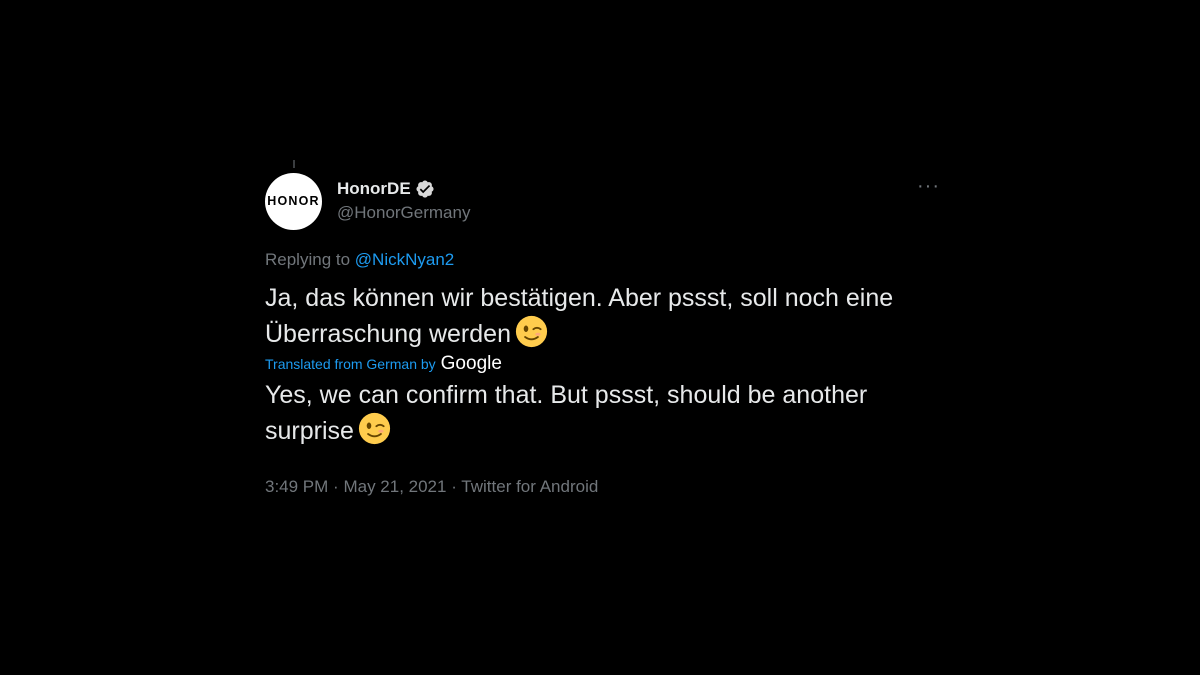 This screenshot has width=1200, height=675. I want to click on tweet-date: May 21, 2021, so click(394, 486).